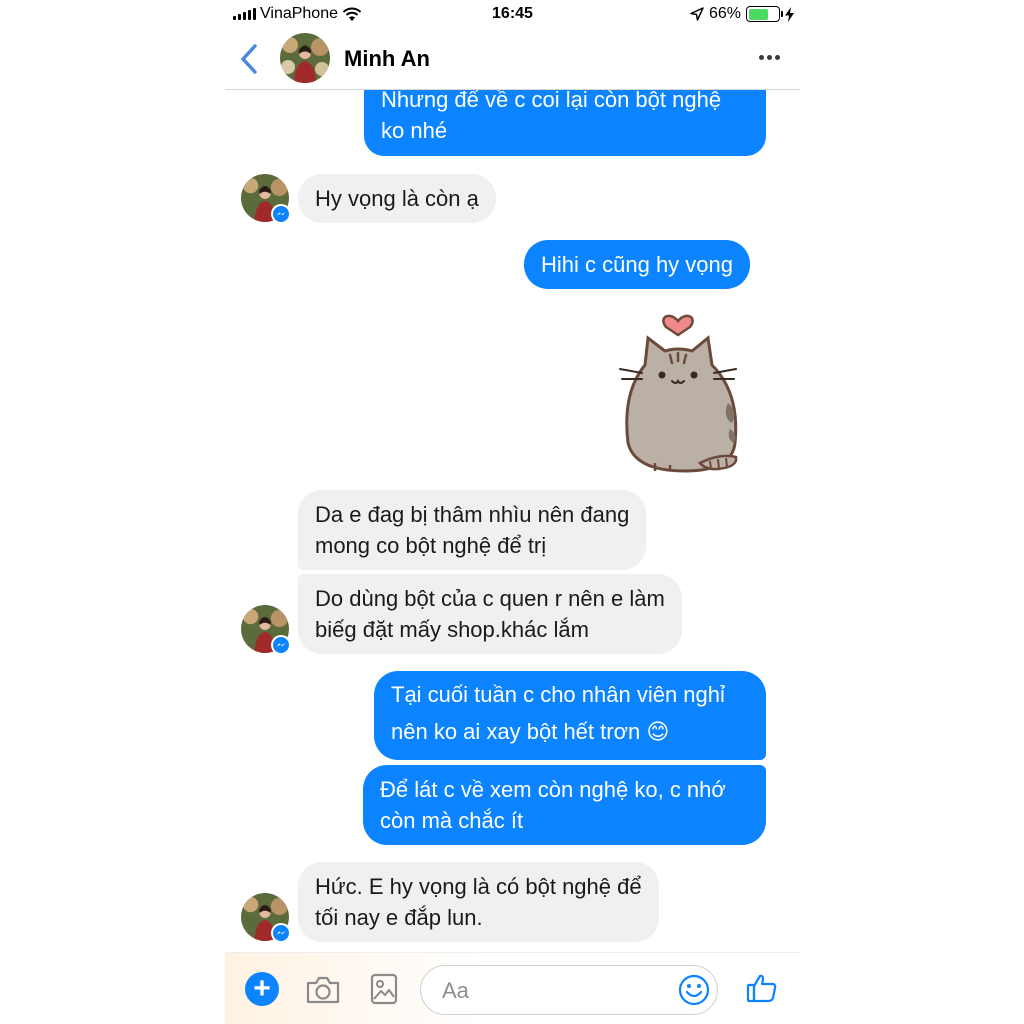 This screenshot has height=1024, width=1024. What do you see at coordinates (384, 989) in the screenshot?
I see `photo-icon` at bounding box center [384, 989].